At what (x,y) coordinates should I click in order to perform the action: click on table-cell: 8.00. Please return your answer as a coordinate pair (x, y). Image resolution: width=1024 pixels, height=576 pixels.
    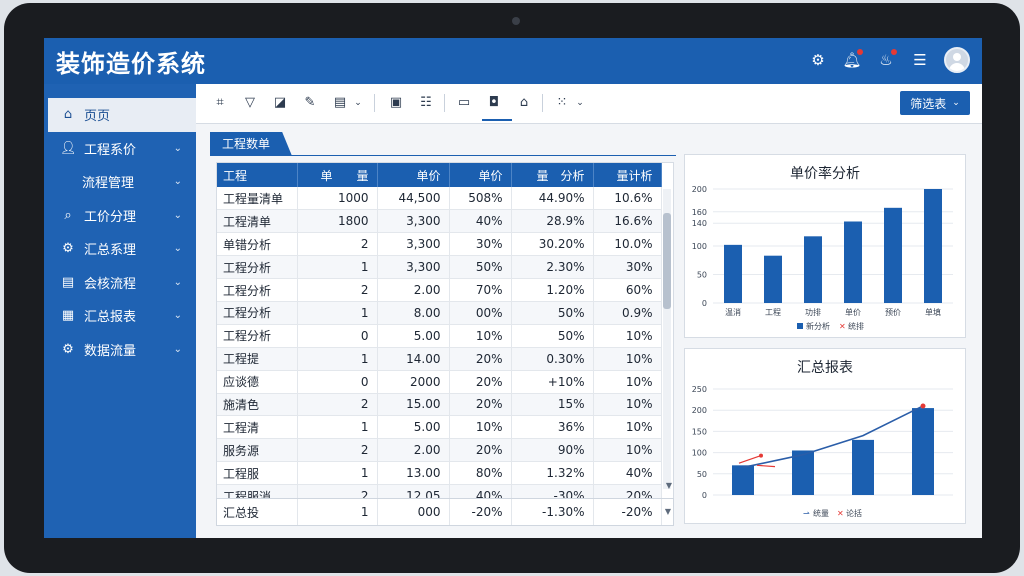
    Looking at the image, I should click on (413, 313).